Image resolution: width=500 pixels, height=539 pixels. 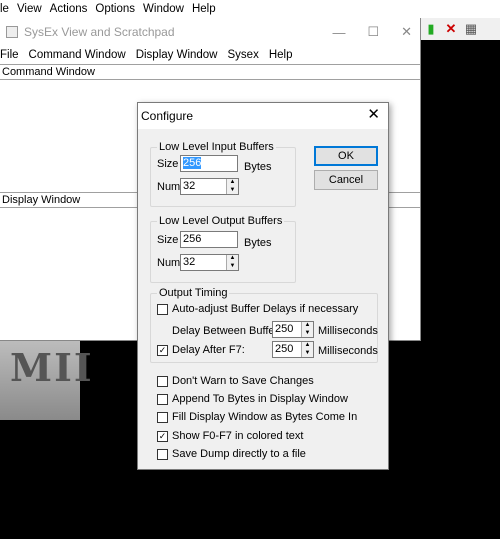 What do you see at coordinates (182, 55) in the screenshot?
I see `sysex-menu-display-window: Display Window` at bounding box center [182, 55].